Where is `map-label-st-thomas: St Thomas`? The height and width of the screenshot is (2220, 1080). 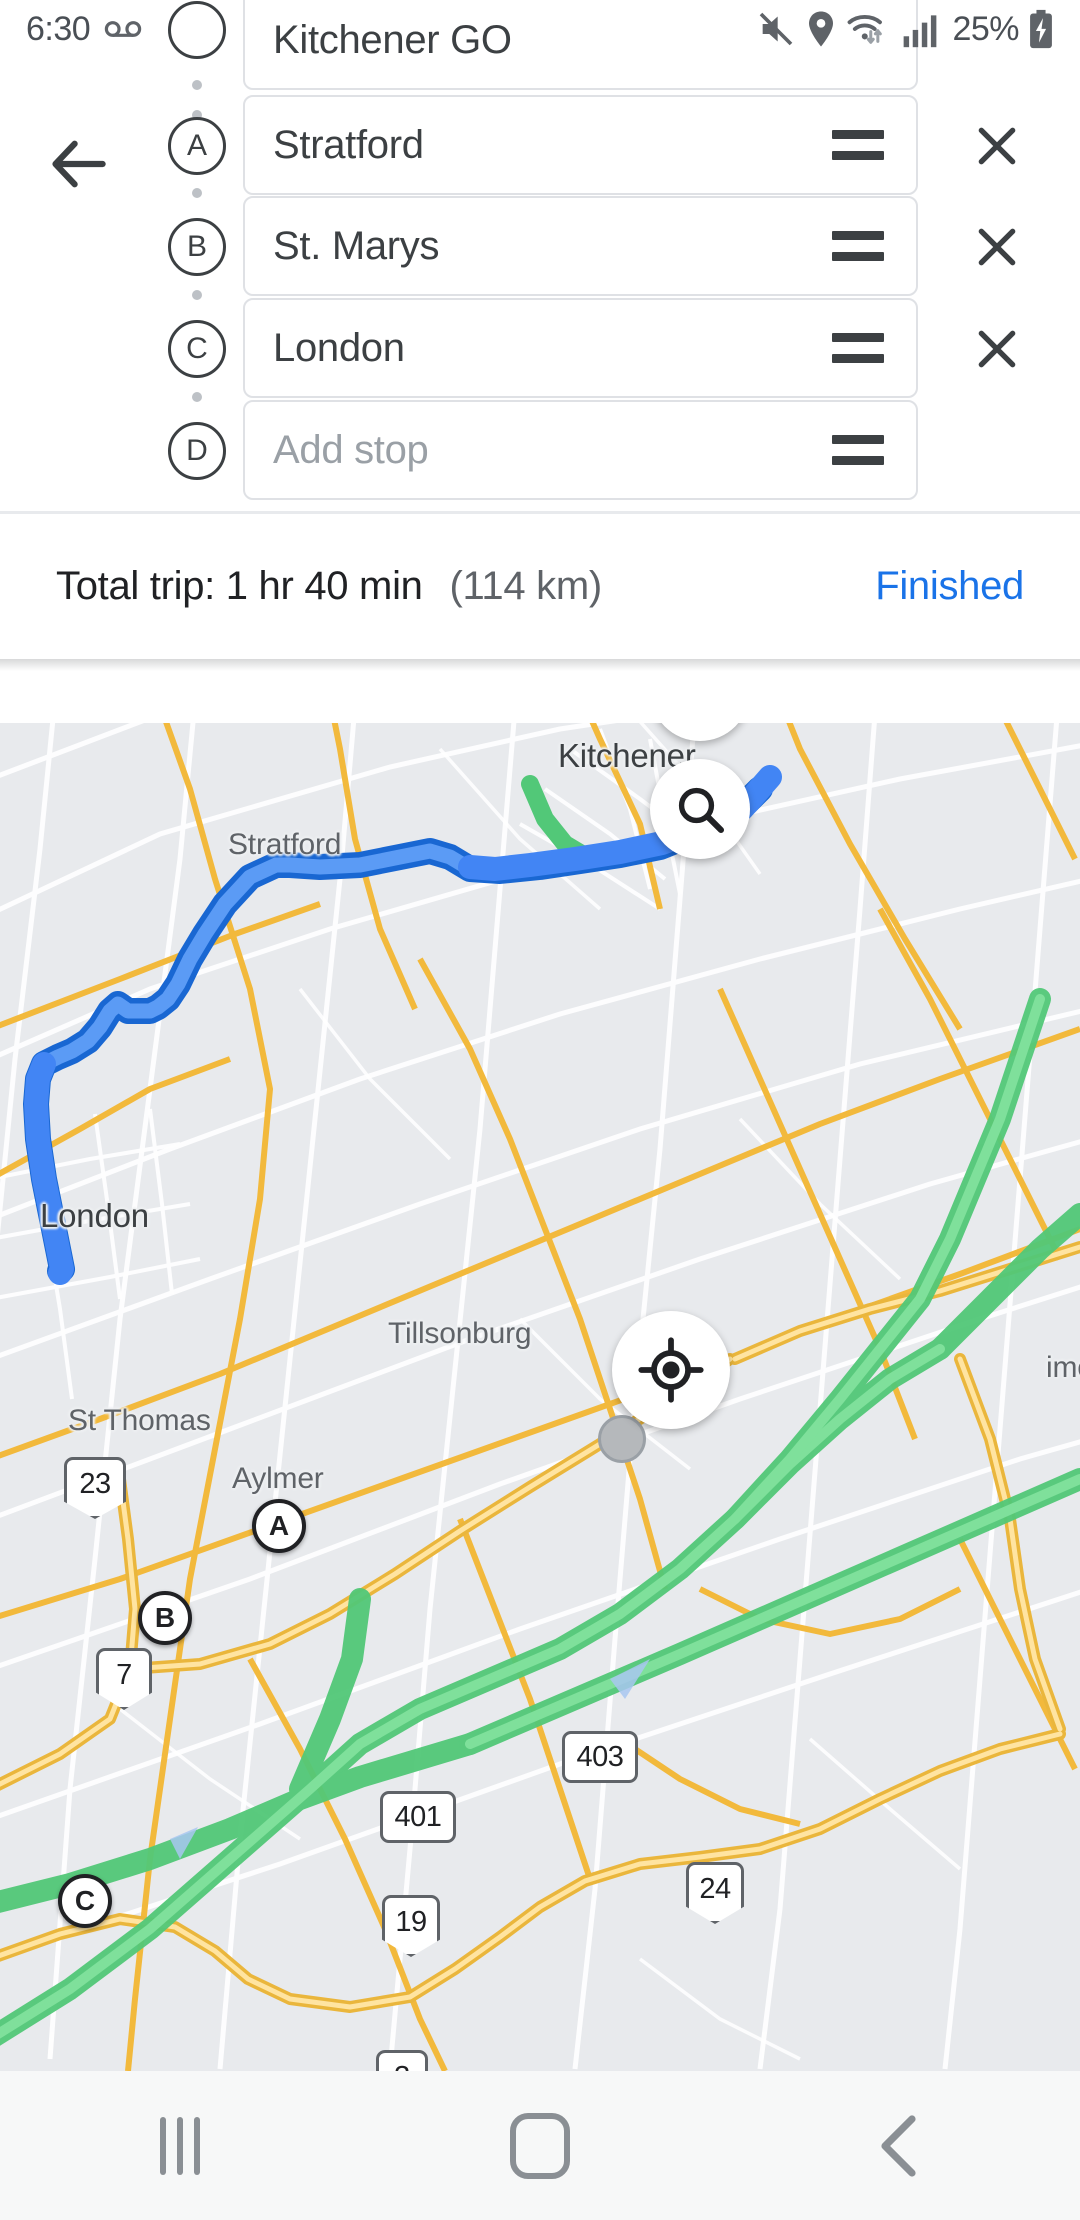
map-label-st-thomas: St Thomas is located at coordinates (139, 1420).